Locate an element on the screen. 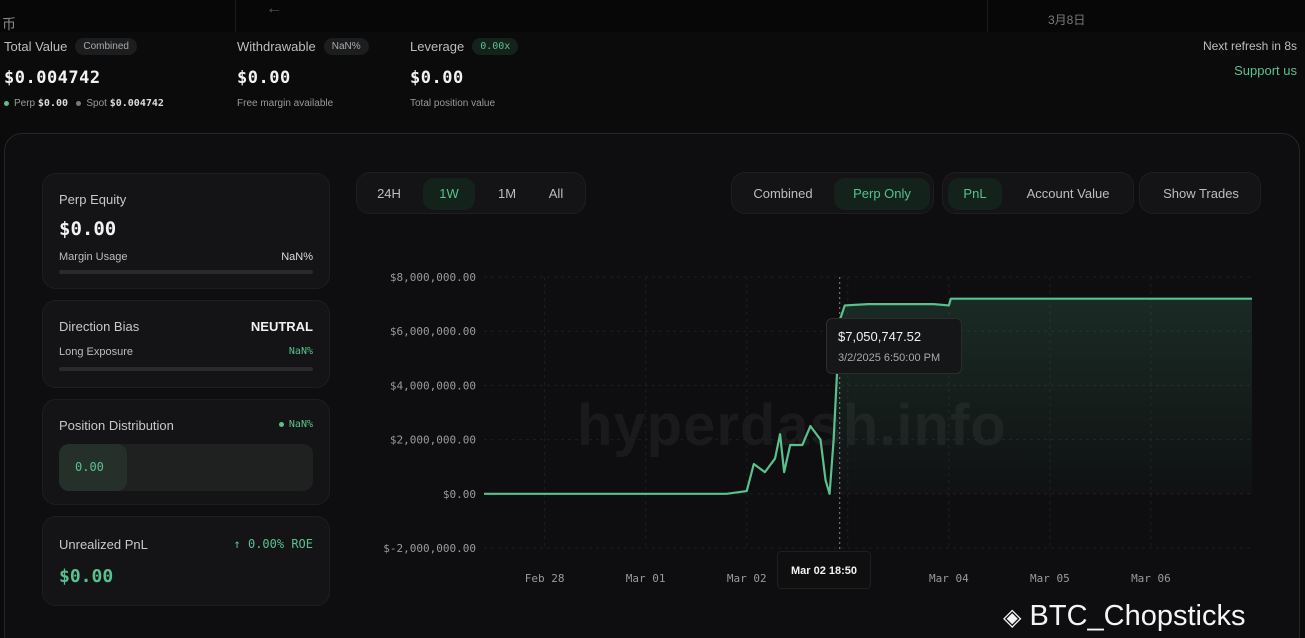 This screenshot has width=1305, height=638. margin-usage-value: NaN% is located at coordinates (297, 257).